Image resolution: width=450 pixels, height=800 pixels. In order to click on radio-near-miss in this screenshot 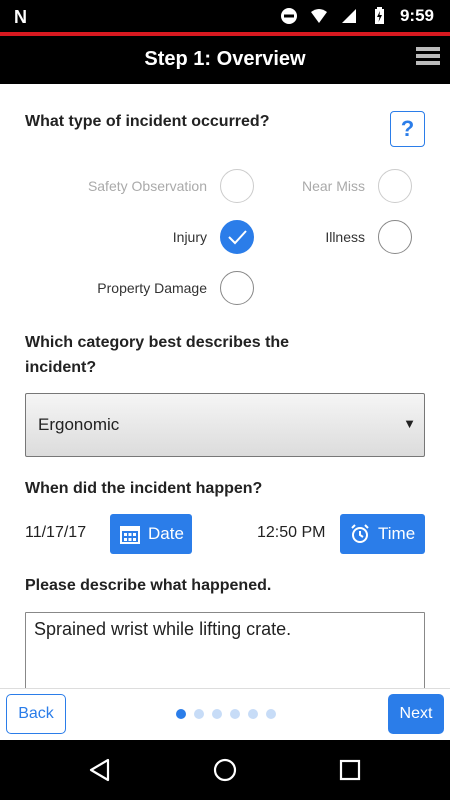, I will do `click(395, 186)`.